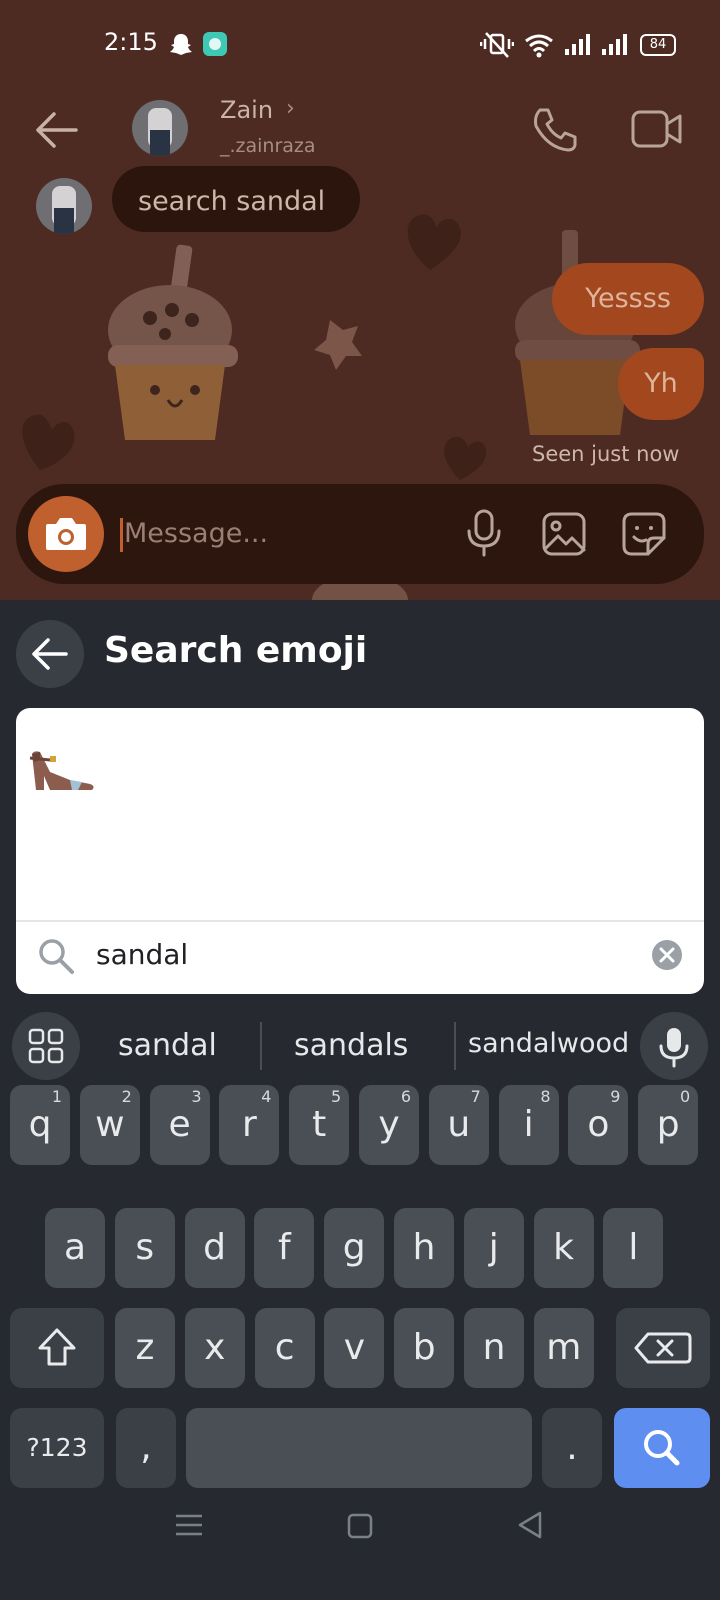  I want to click on key-hint: 7, so click(475, 1096).